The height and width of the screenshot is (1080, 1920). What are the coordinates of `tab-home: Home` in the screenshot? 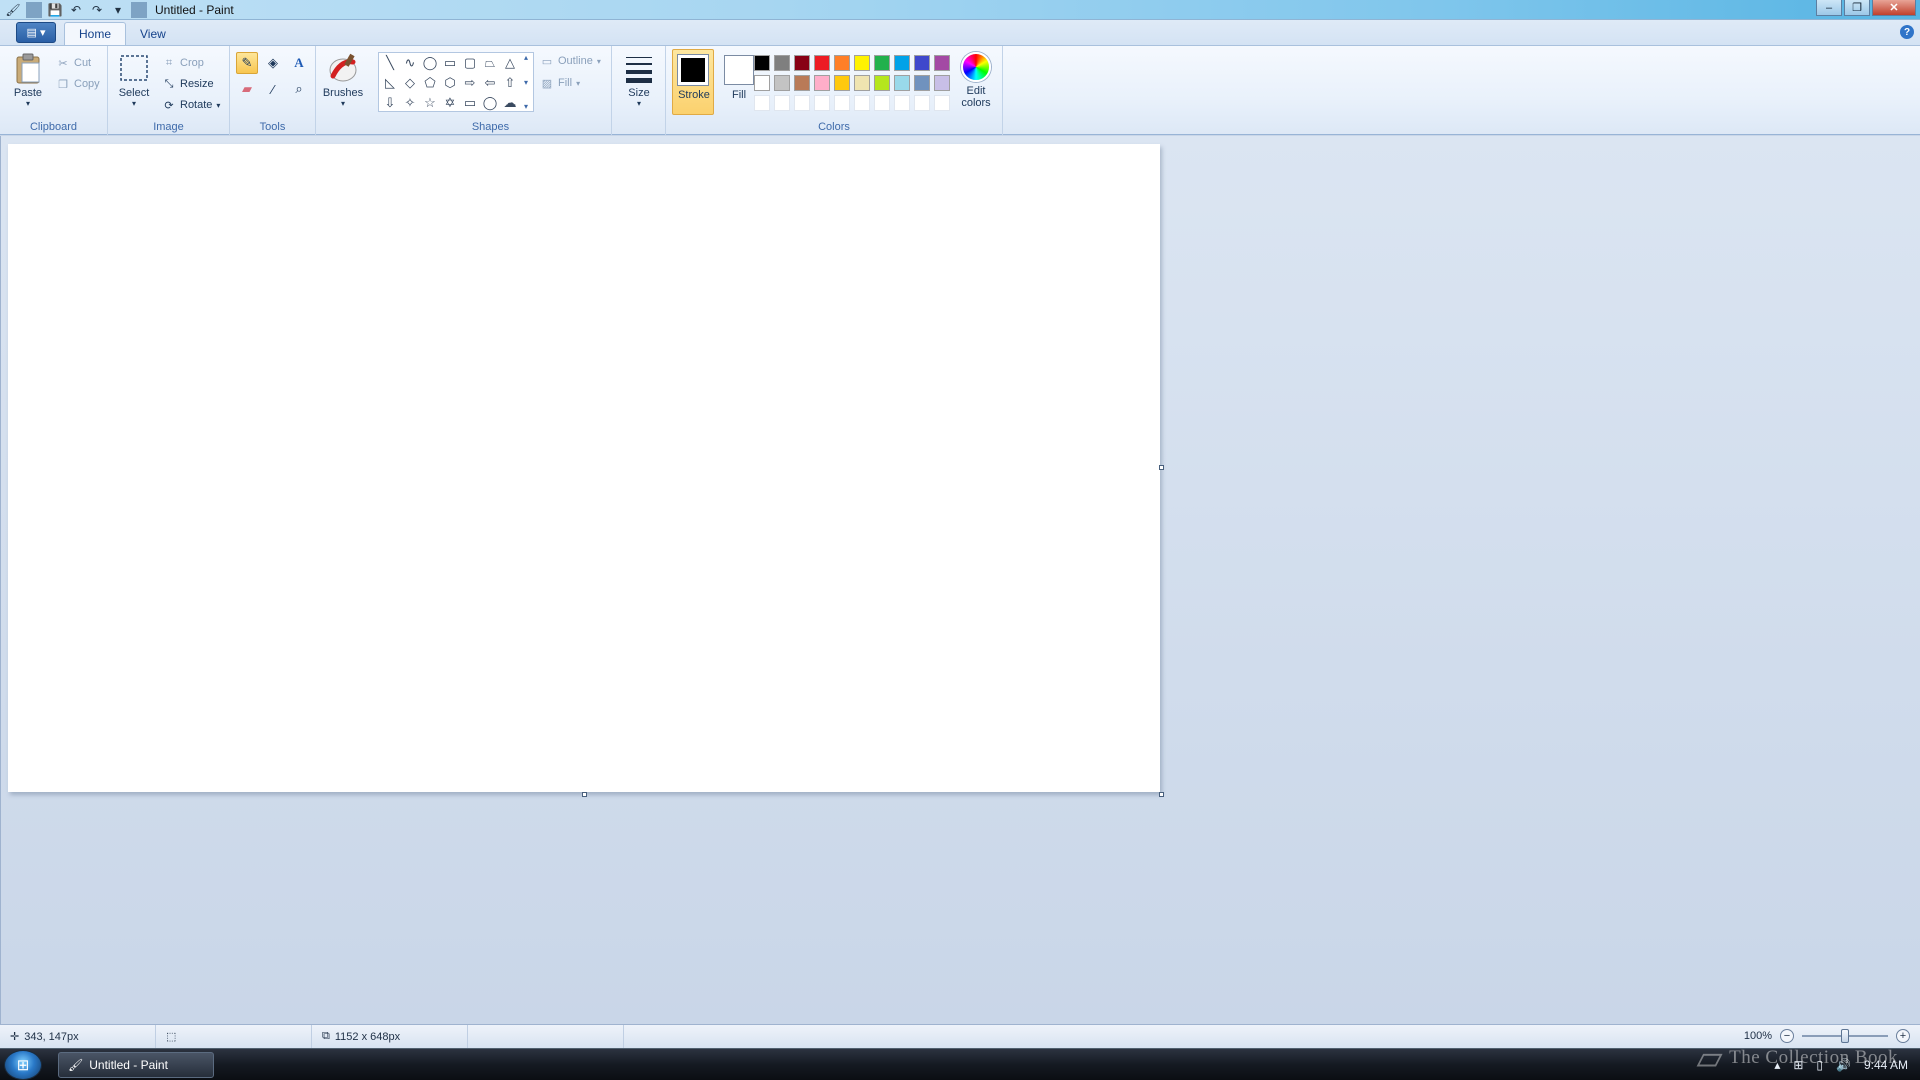 It's located at (95, 33).